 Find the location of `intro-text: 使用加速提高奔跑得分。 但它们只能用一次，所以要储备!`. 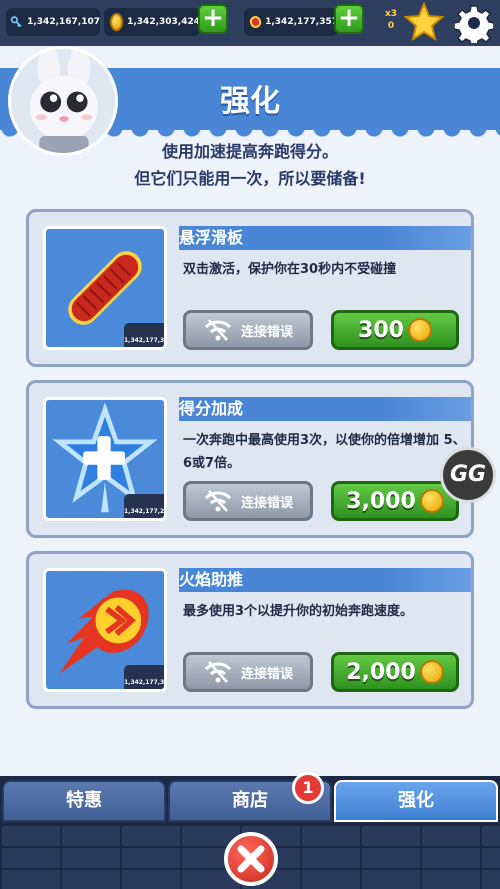

intro-text: 使用加速提高奔跑得分。 但它们只能用一次，所以要储备! is located at coordinates (250, 165).